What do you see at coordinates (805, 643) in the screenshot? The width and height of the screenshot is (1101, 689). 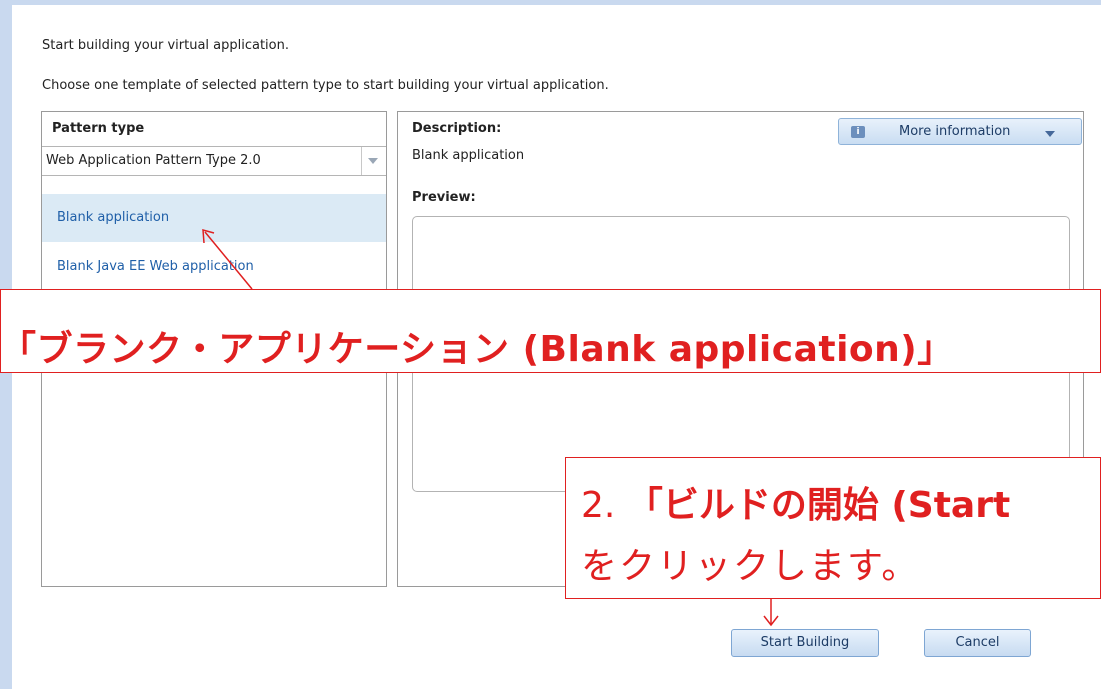 I see `start-building-button: Start Building` at bounding box center [805, 643].